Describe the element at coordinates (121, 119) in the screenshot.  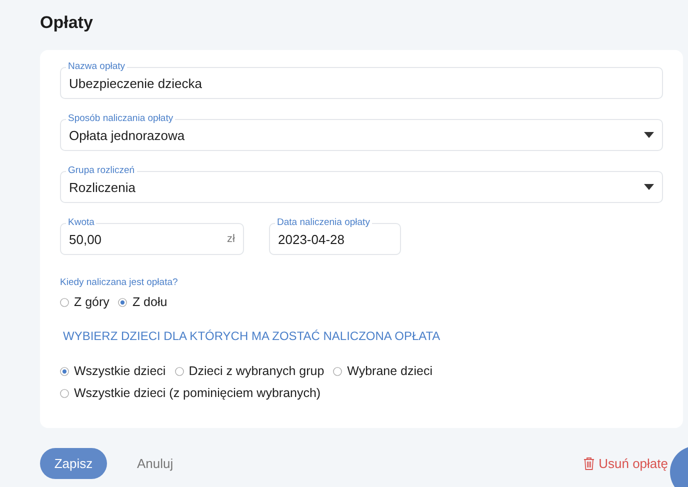
I see `field-label: Sposób naliczania opłaty` at that location.